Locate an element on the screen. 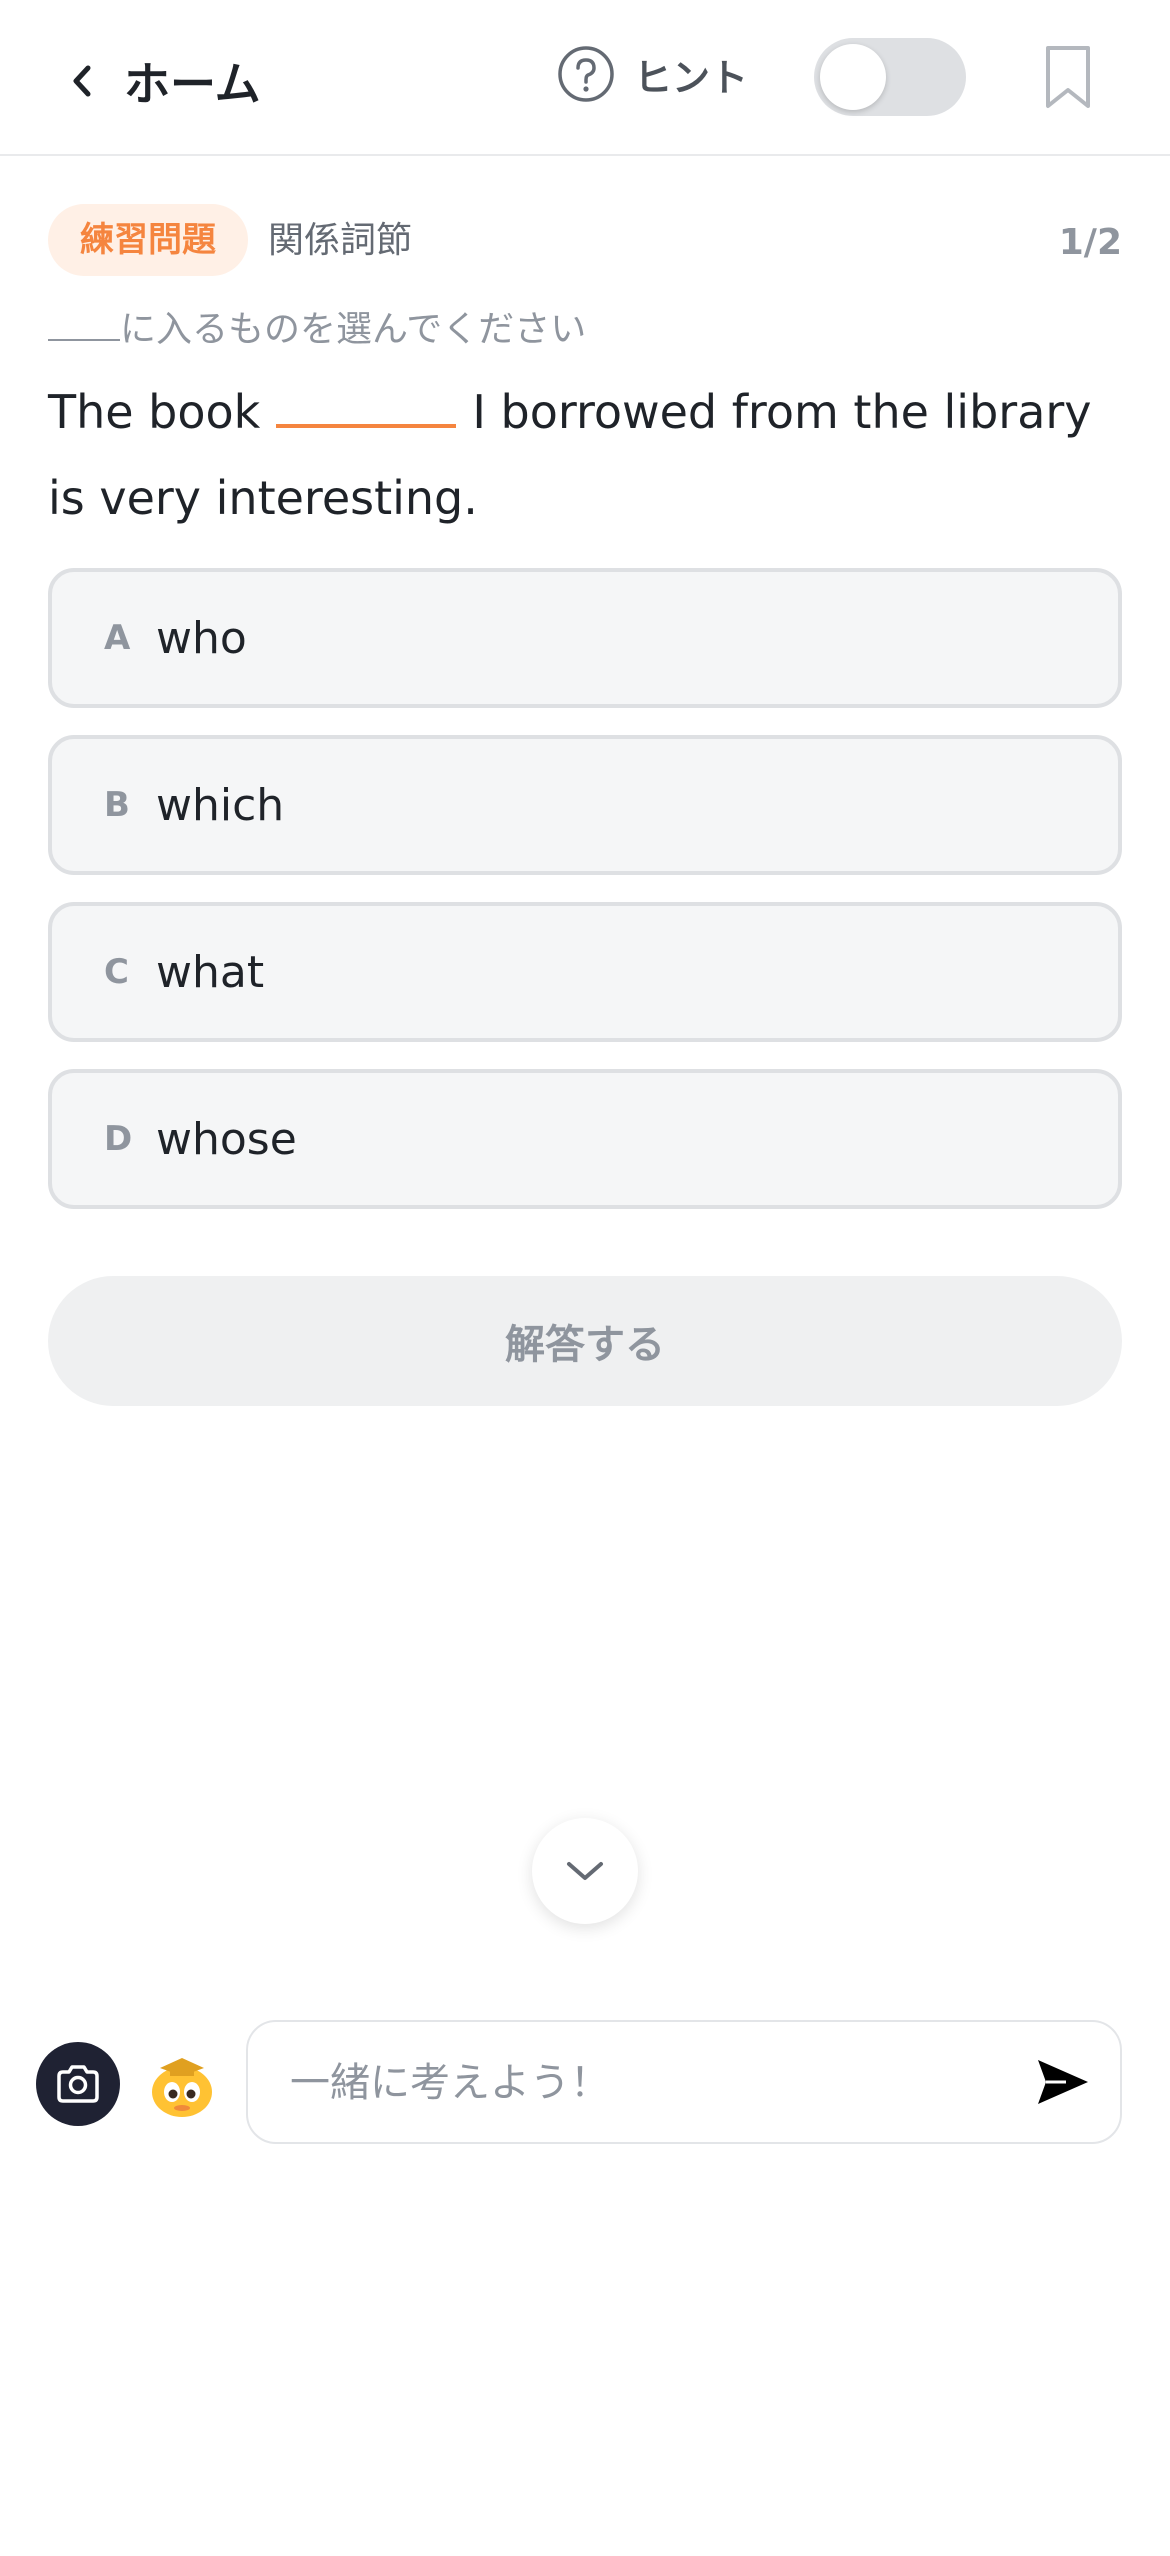 Image resolution: width=1170 pixels, height=2556 pixels. back-label: ホーム is located at coordinates (192, 84).